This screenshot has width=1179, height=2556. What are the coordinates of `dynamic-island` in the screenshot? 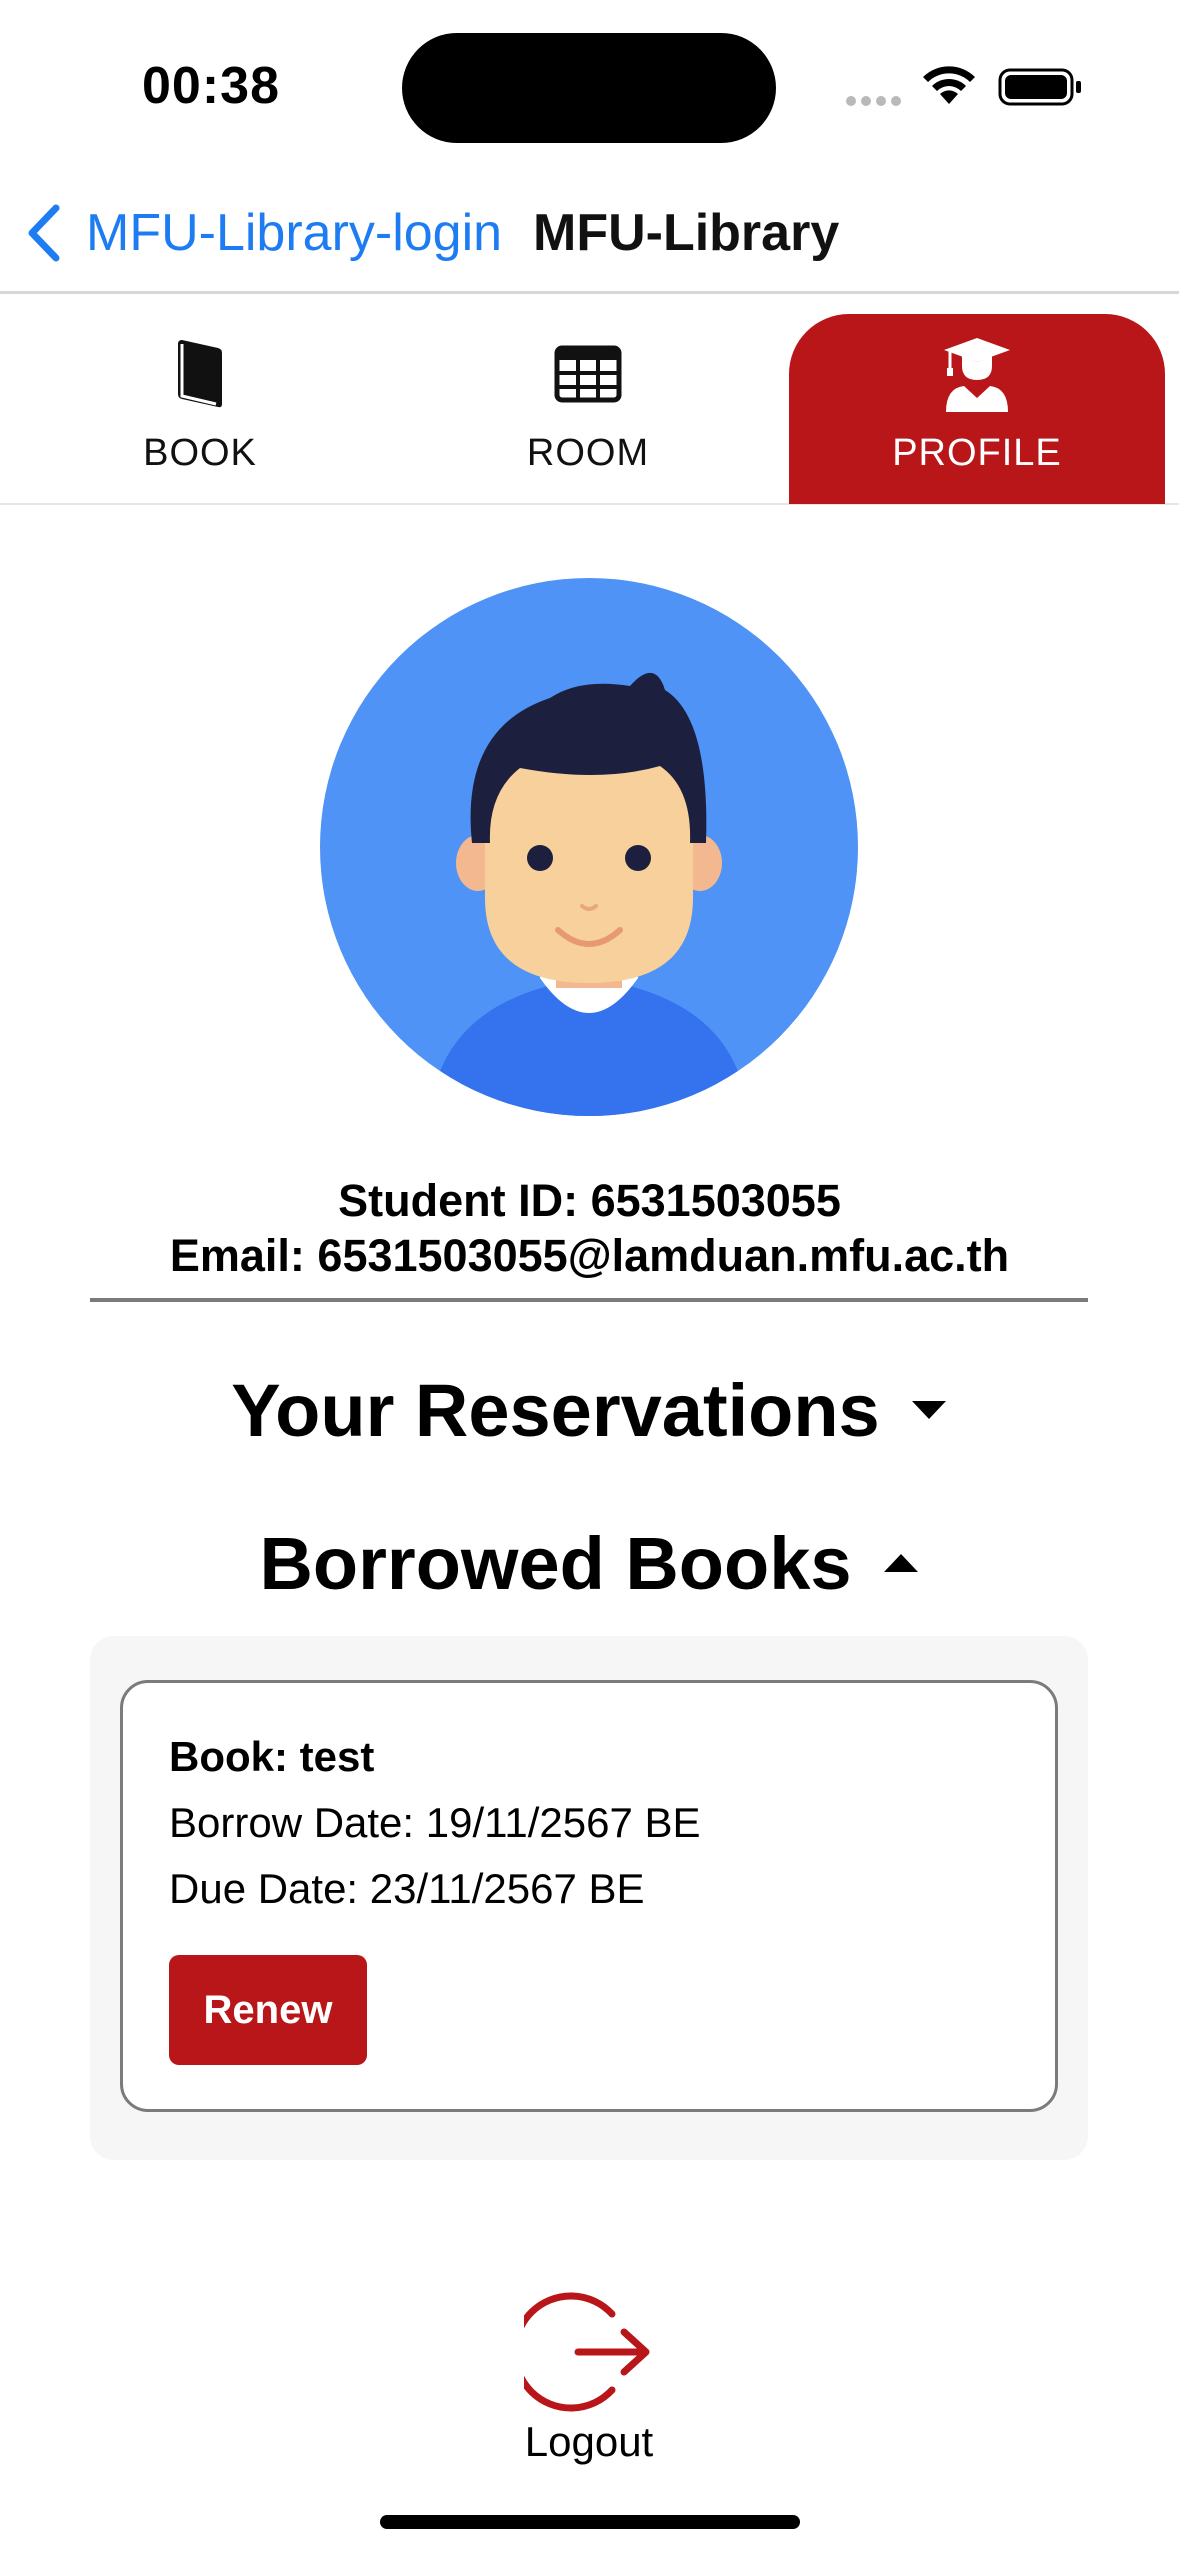 It's located at (589, 88).